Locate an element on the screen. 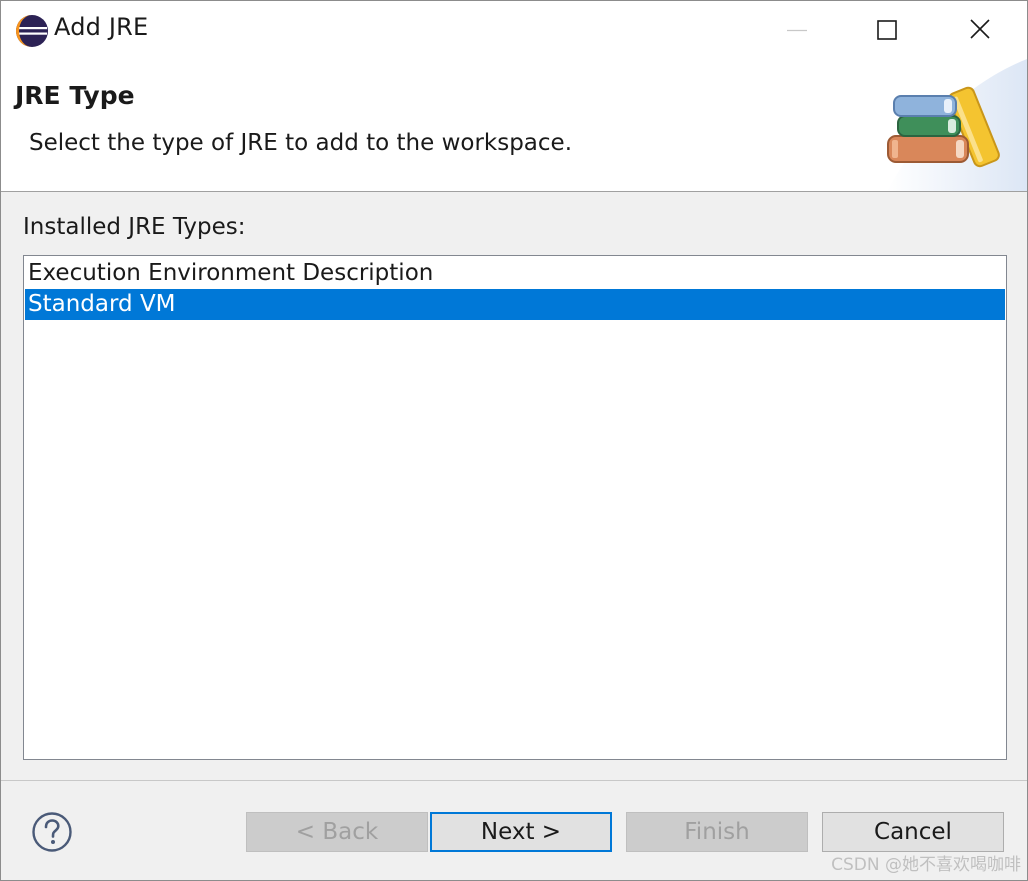  page-title: JRE Type is located at coordinates (75, 95).